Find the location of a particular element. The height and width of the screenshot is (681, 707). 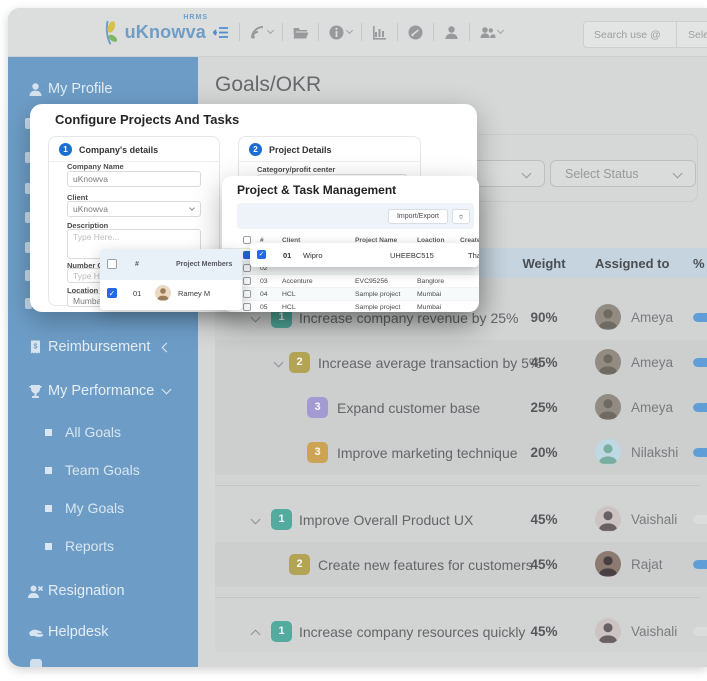

users-icon is located at coordinates (492, 32).